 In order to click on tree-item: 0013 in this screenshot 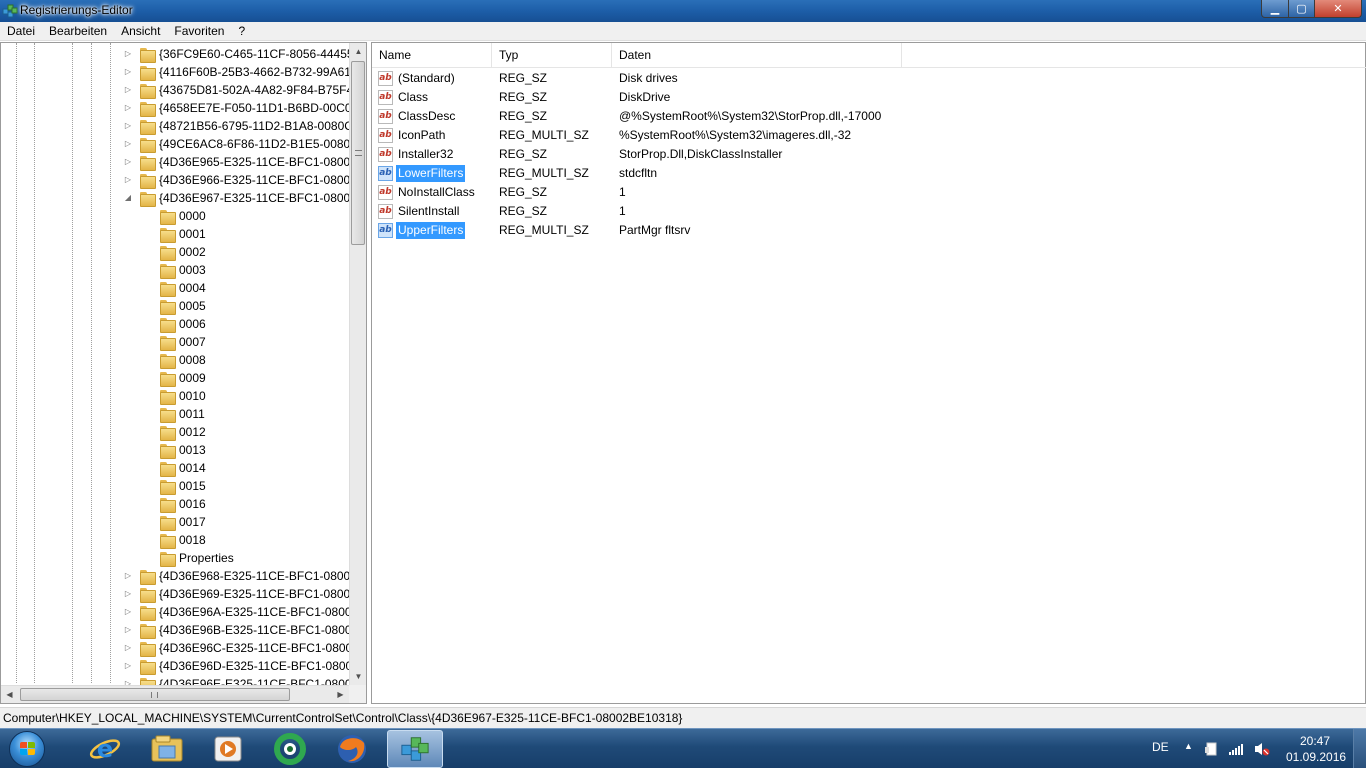, I will do `click(174, 450)`.